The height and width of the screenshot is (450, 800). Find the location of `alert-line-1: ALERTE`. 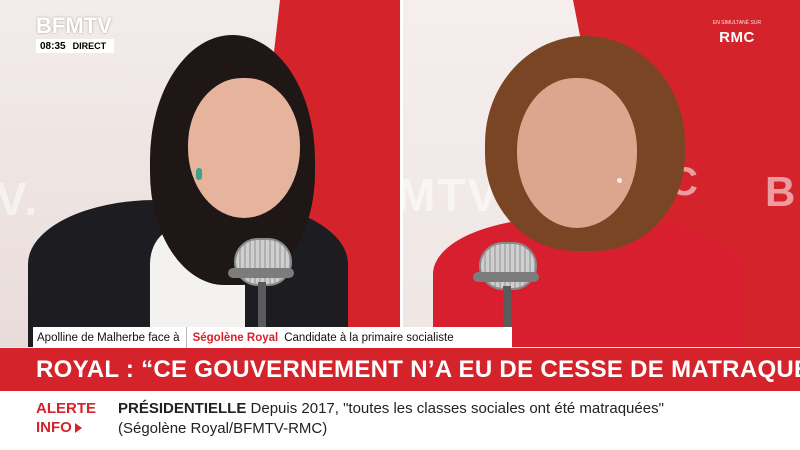

alert-line-1: ALERTE is located at coordinates (66, 408).